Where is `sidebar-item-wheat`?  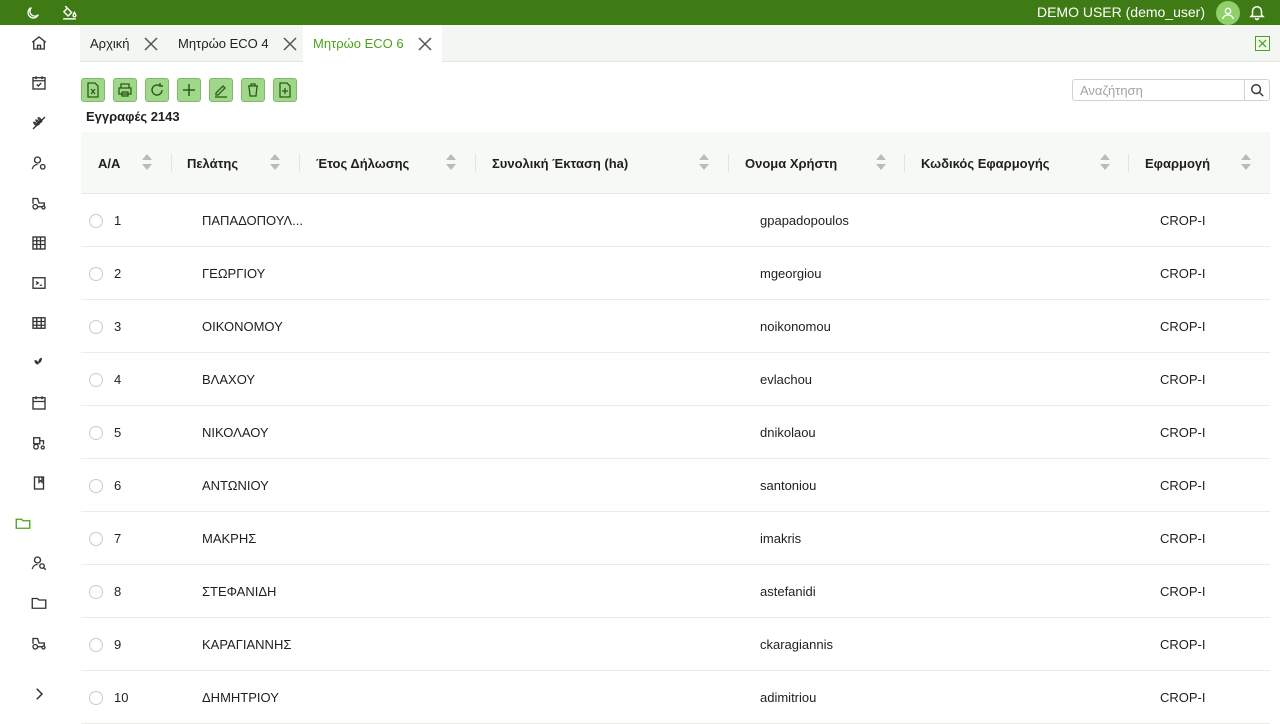 sidebar-item-wheat is located at coordinates (39, 123).